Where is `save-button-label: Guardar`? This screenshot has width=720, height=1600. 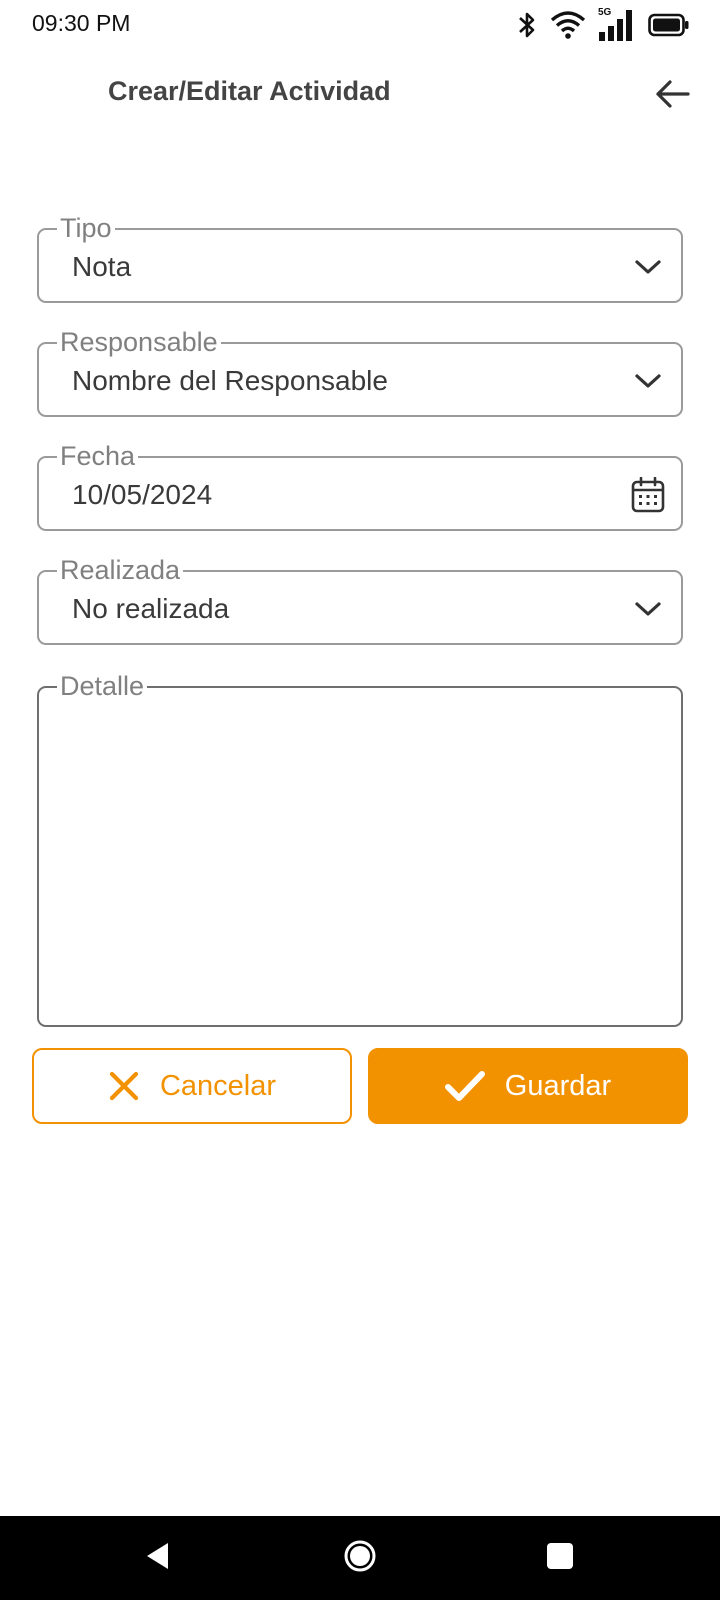 save-button-label: Guardar is located at coordinates (558, 1085).